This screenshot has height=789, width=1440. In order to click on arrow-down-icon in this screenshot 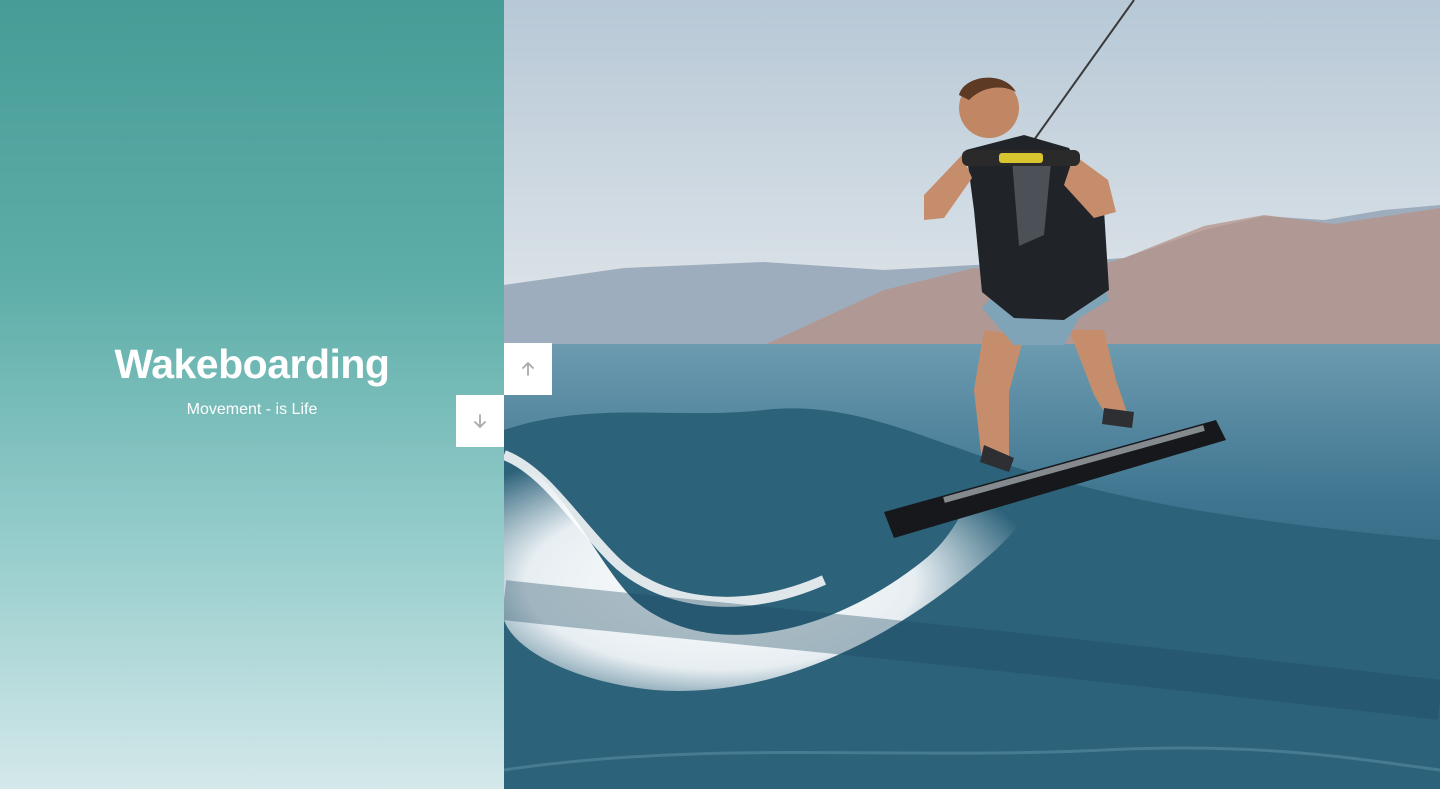, I will do `click(480, 421)`.